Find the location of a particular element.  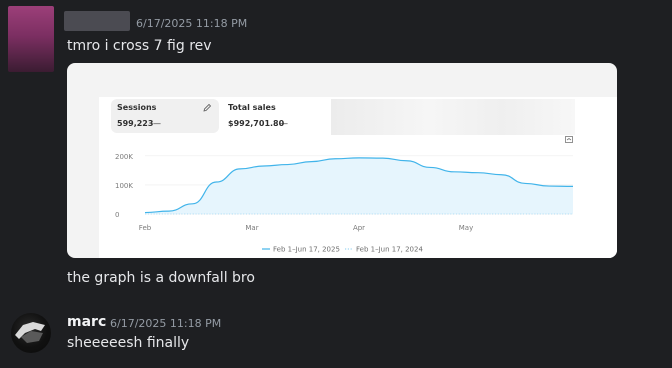

x-tick-label: May is located at coordinates (466, 228).